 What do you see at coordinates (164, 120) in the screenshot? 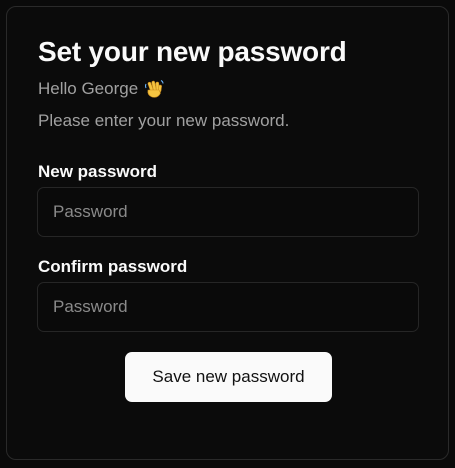
I see `instructions-text: Please enter your new password.` at bounding box center [164, 120].